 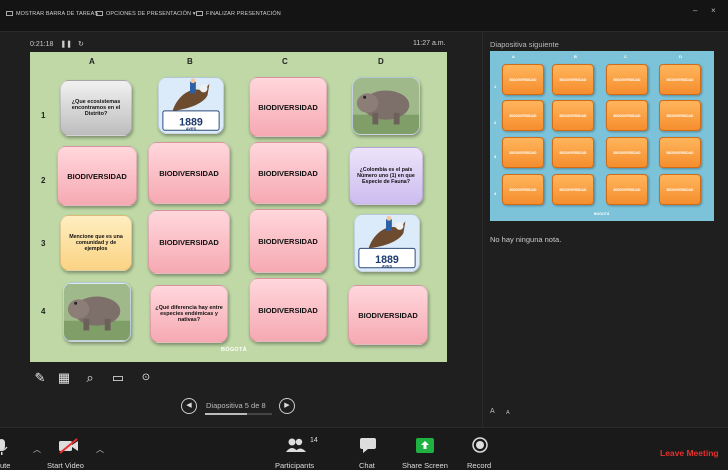 What do you see at coordinates (602, 214) in the screenshot?
I see `preview-bogota-logo: BOGOTÁ` at bounding box center [602, 214].